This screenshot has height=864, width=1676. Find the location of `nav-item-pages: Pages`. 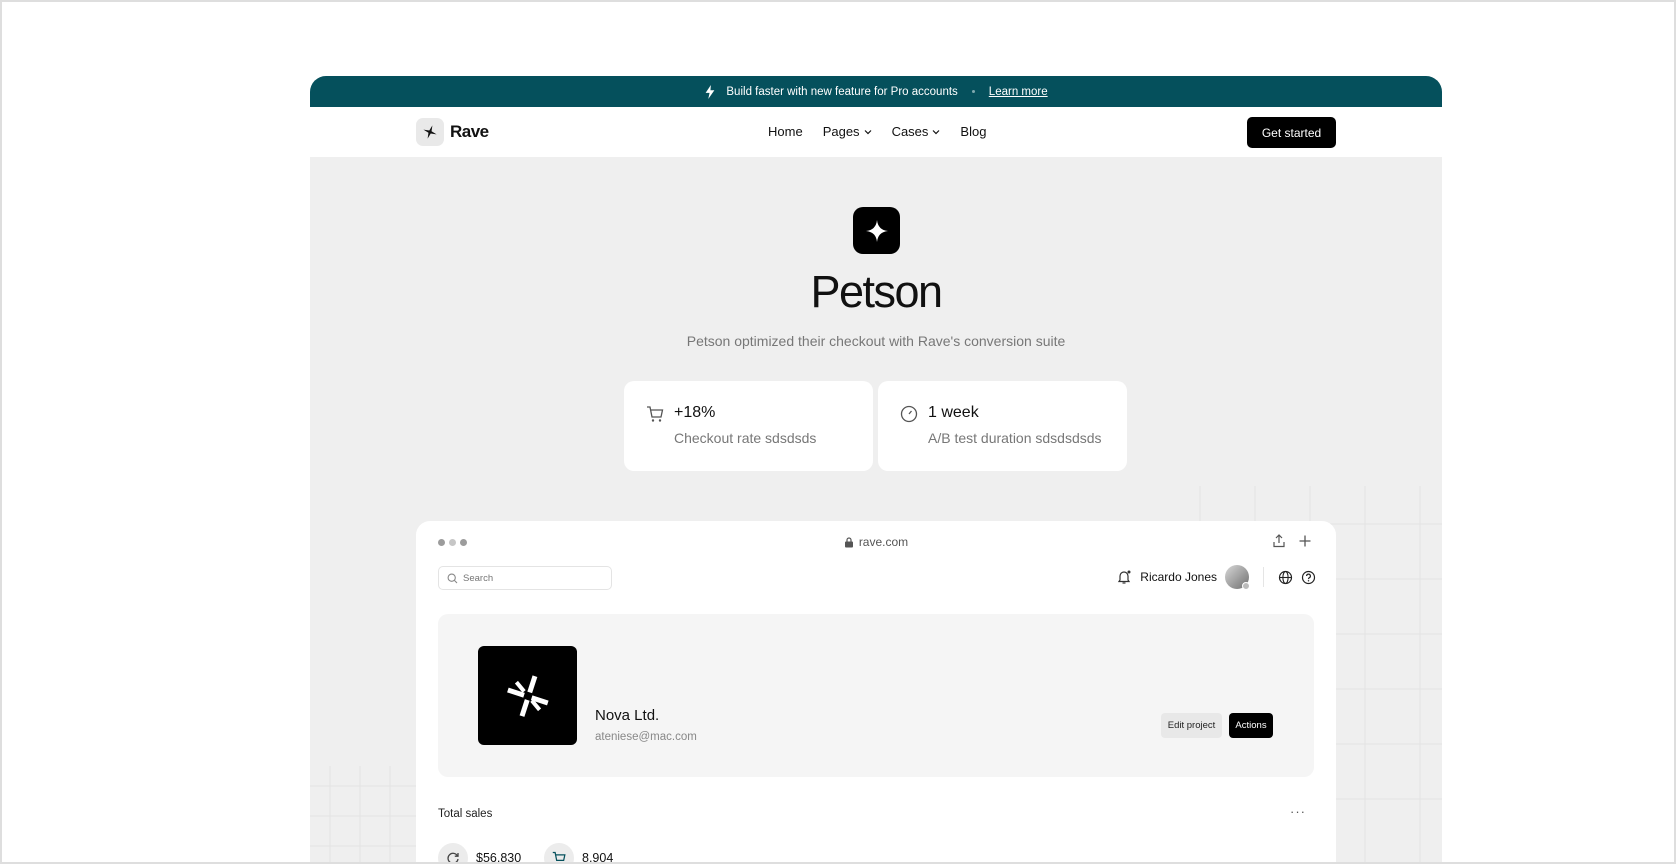

nav-item-pages: Pages is located at coordinates (847, 131).